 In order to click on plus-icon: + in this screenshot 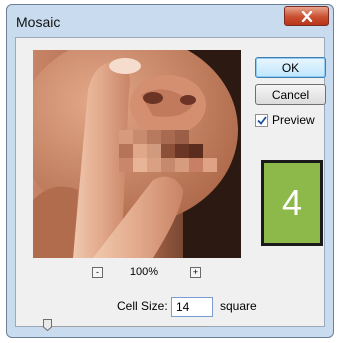, I will do `click(195, 272)`.